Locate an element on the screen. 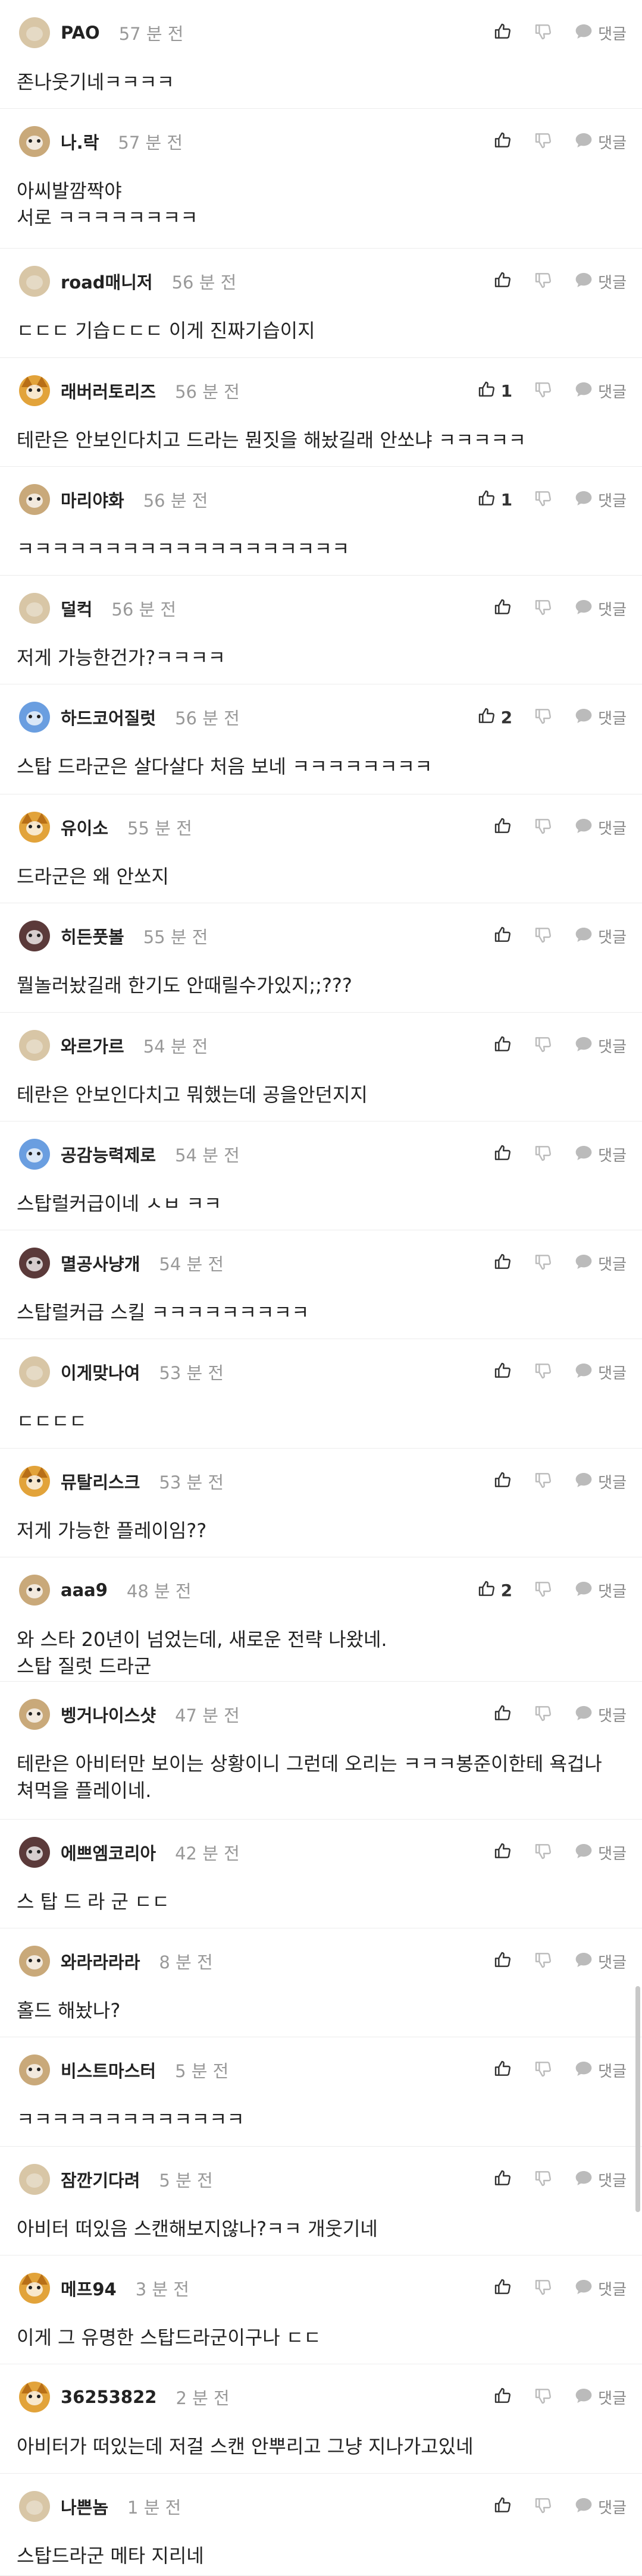 The image size is (642, 2576). author-nickname: 유이소 is located at coordinates (84, 827).